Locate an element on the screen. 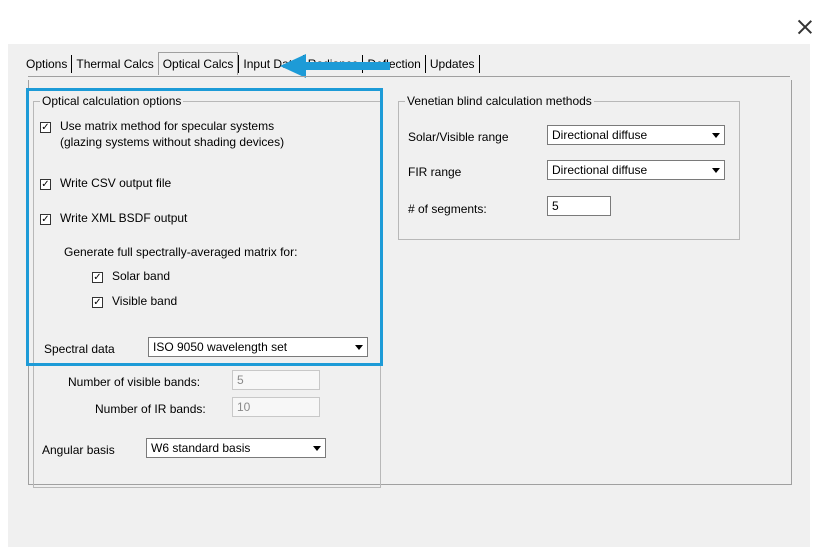 The width and height of the screenshot is (818, 547). tab-updates: Updates is located at coordinates (452, 64).